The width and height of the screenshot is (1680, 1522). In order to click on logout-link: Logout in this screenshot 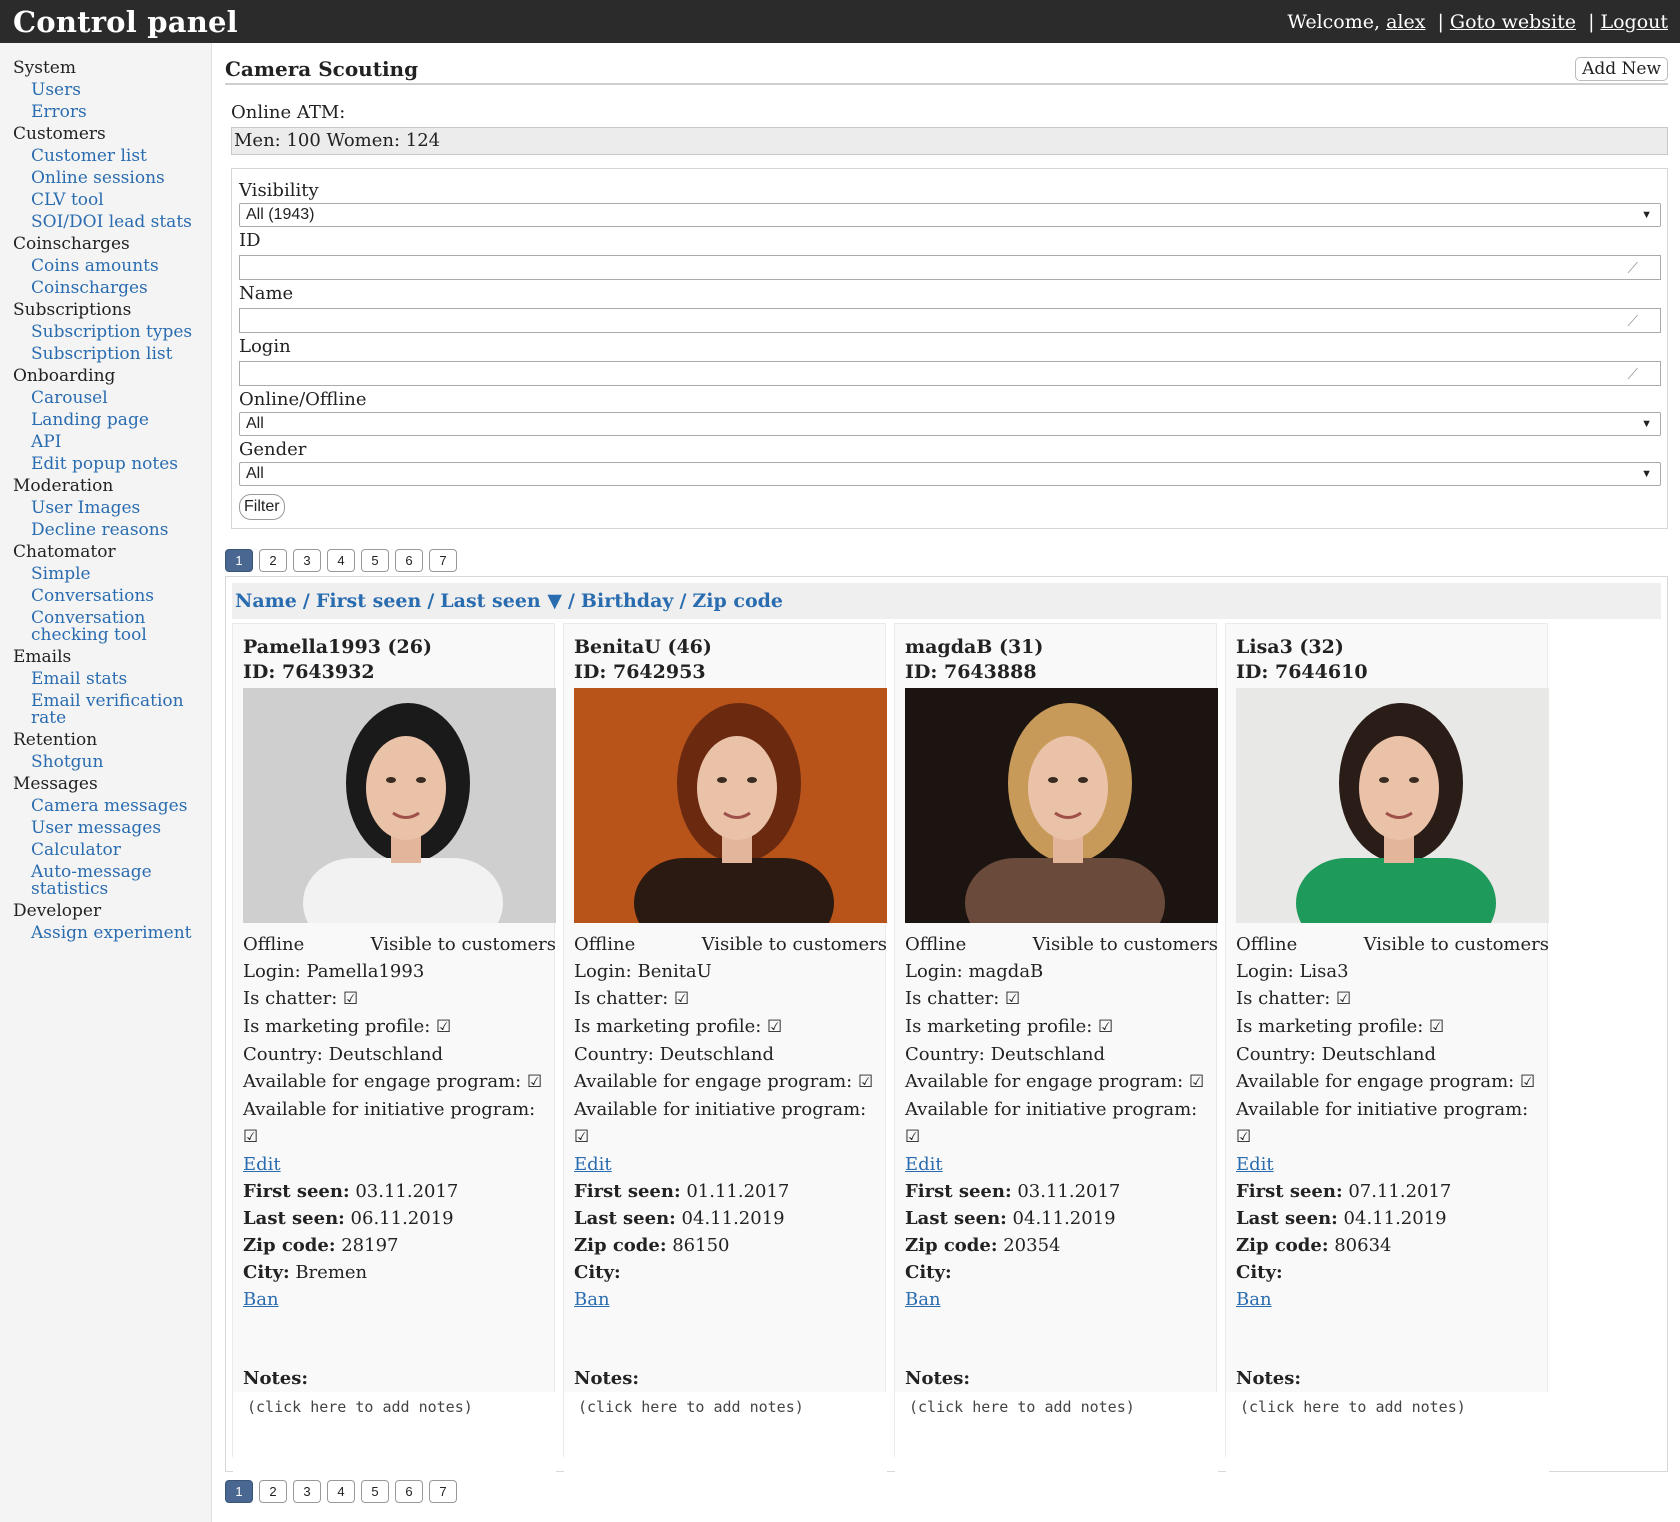, I will do `click(1634, 22)`.